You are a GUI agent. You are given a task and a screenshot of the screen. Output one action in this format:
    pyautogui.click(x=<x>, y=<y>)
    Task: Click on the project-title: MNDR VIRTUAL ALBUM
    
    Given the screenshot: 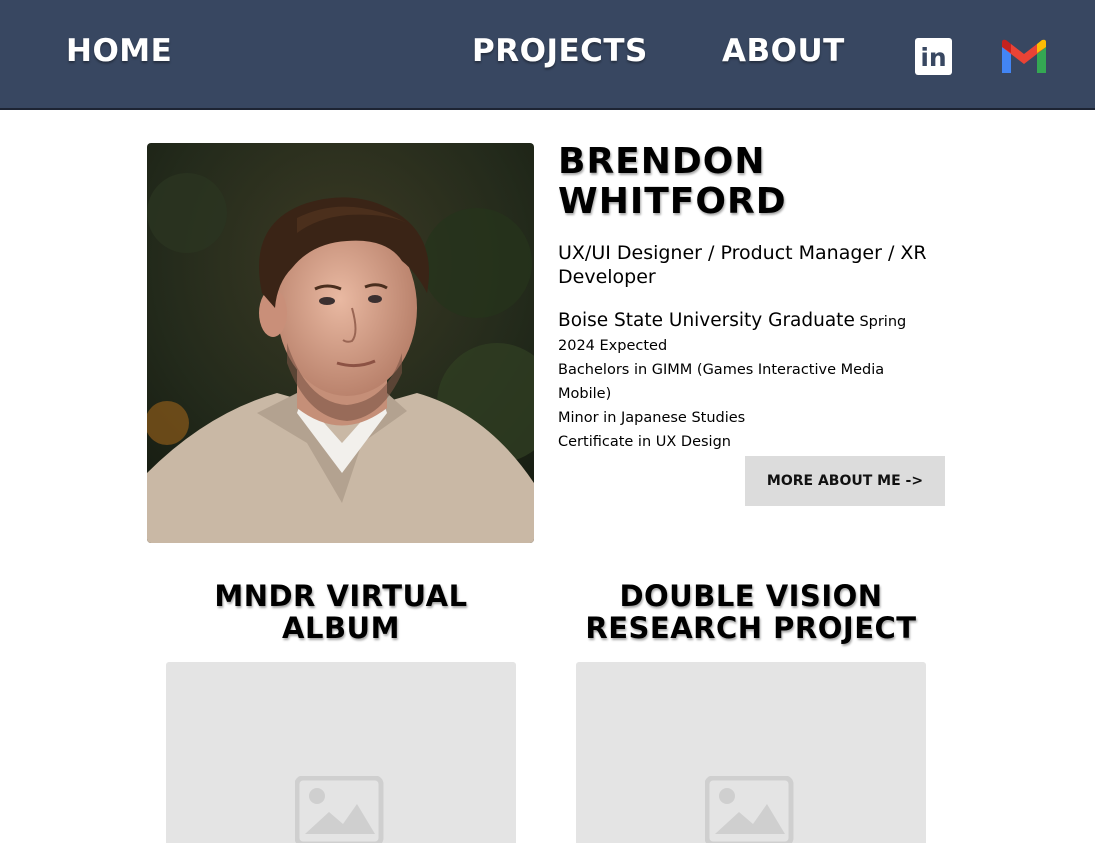 What is the action you would take?
    pyautogui.click(x=341, y=612)
    